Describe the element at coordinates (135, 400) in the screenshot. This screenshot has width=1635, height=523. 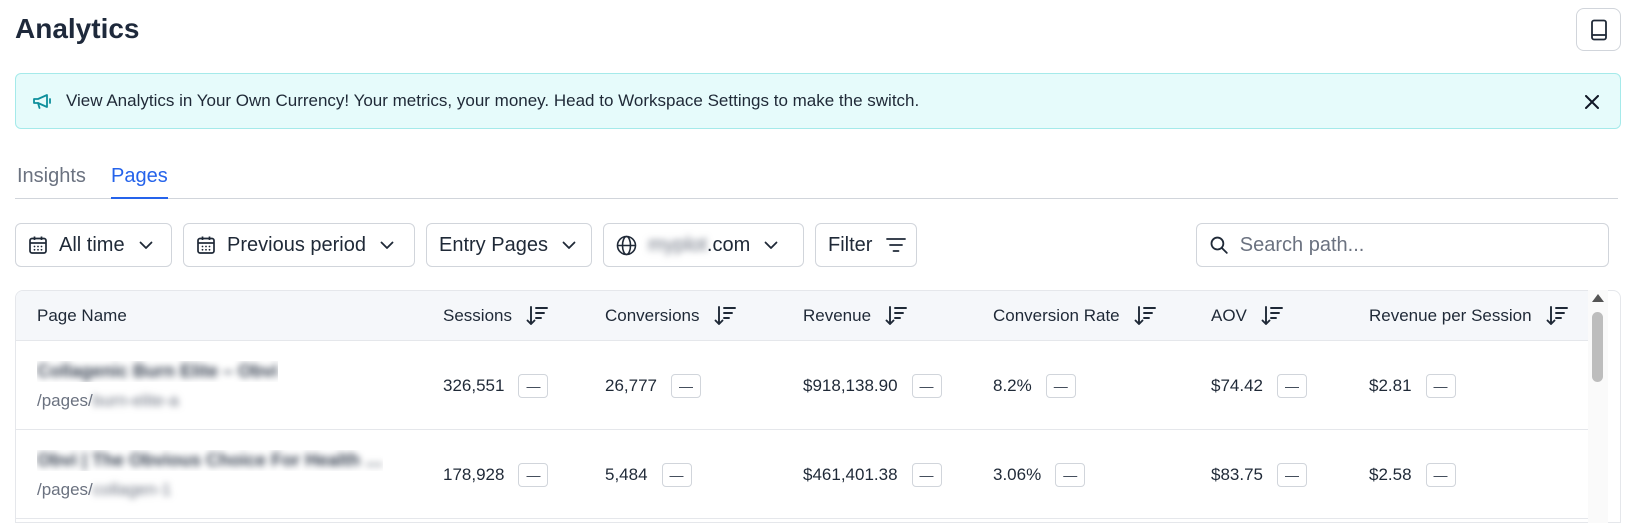
I see `page-path-slug: burn-elite-a` at that location.